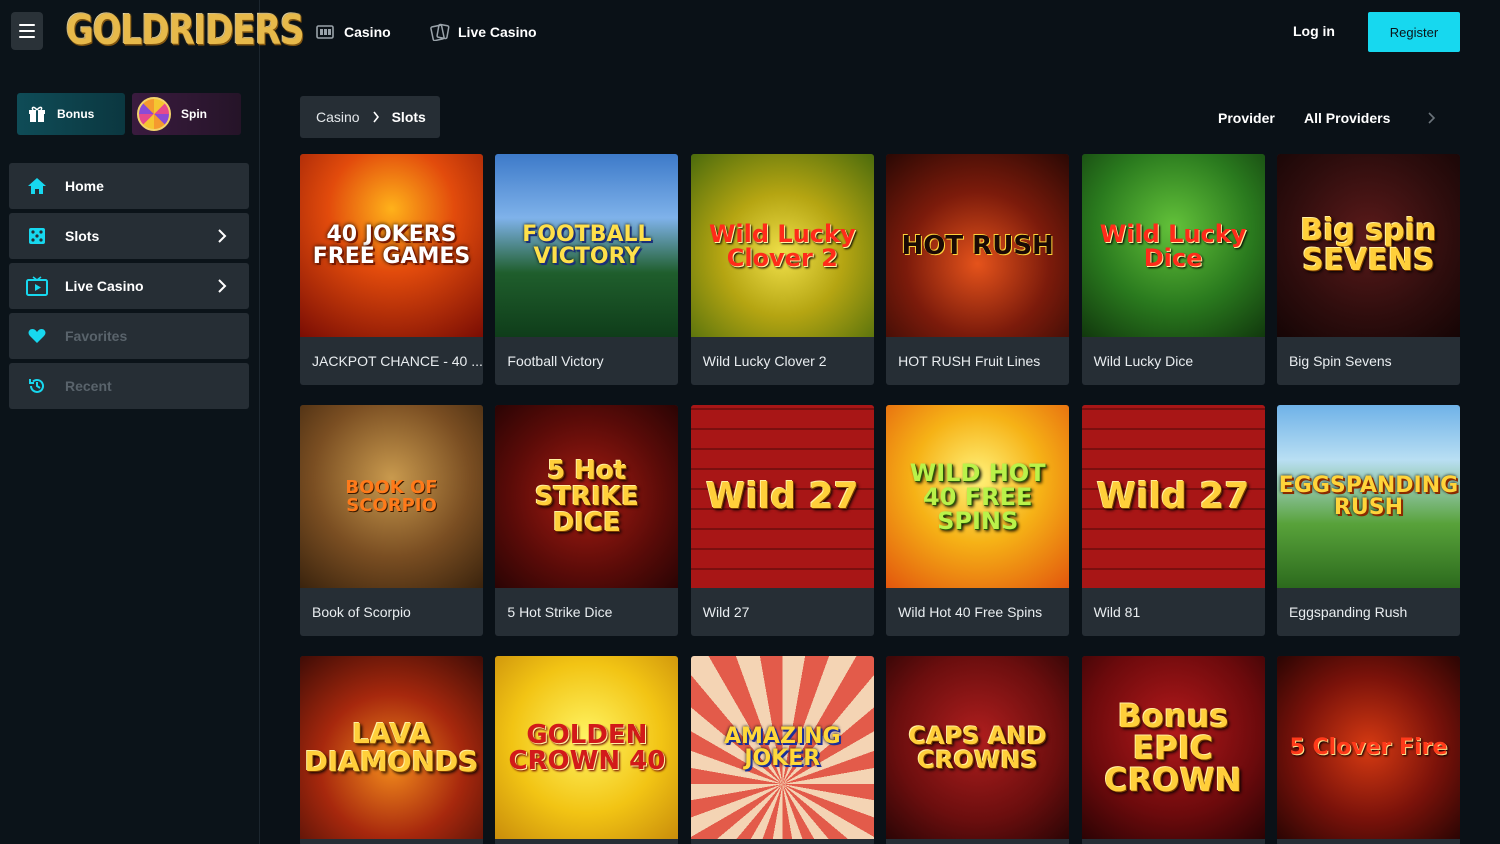  I want to click on provider-select: All Providers, so click(1347, 118).